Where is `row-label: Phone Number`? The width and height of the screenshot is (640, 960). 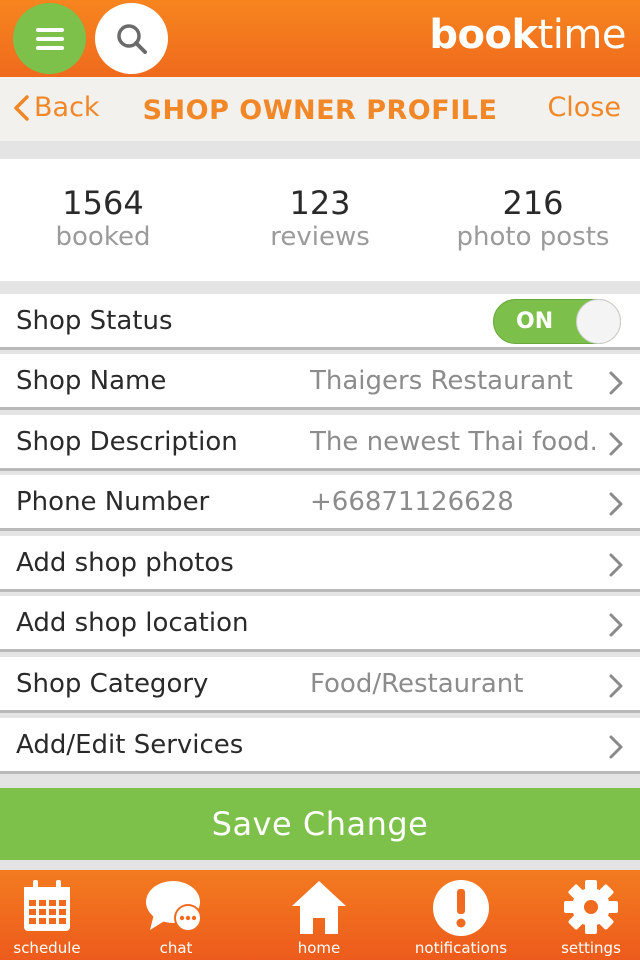
row-label: Phone Number is located at coordinates (113, 502).